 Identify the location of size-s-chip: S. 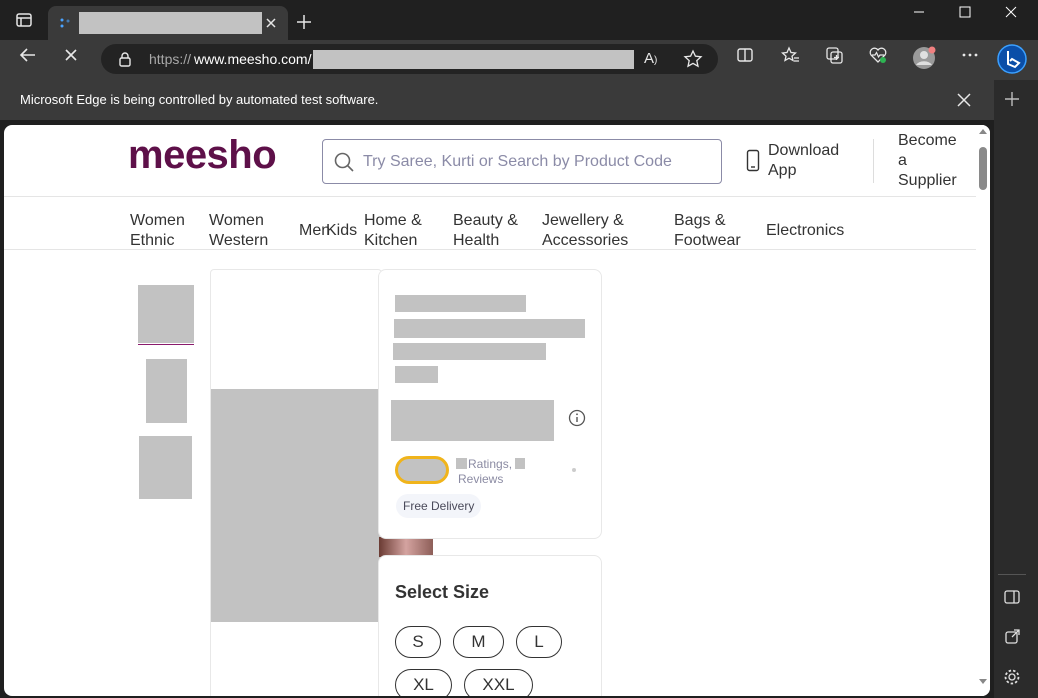
(418, 642).